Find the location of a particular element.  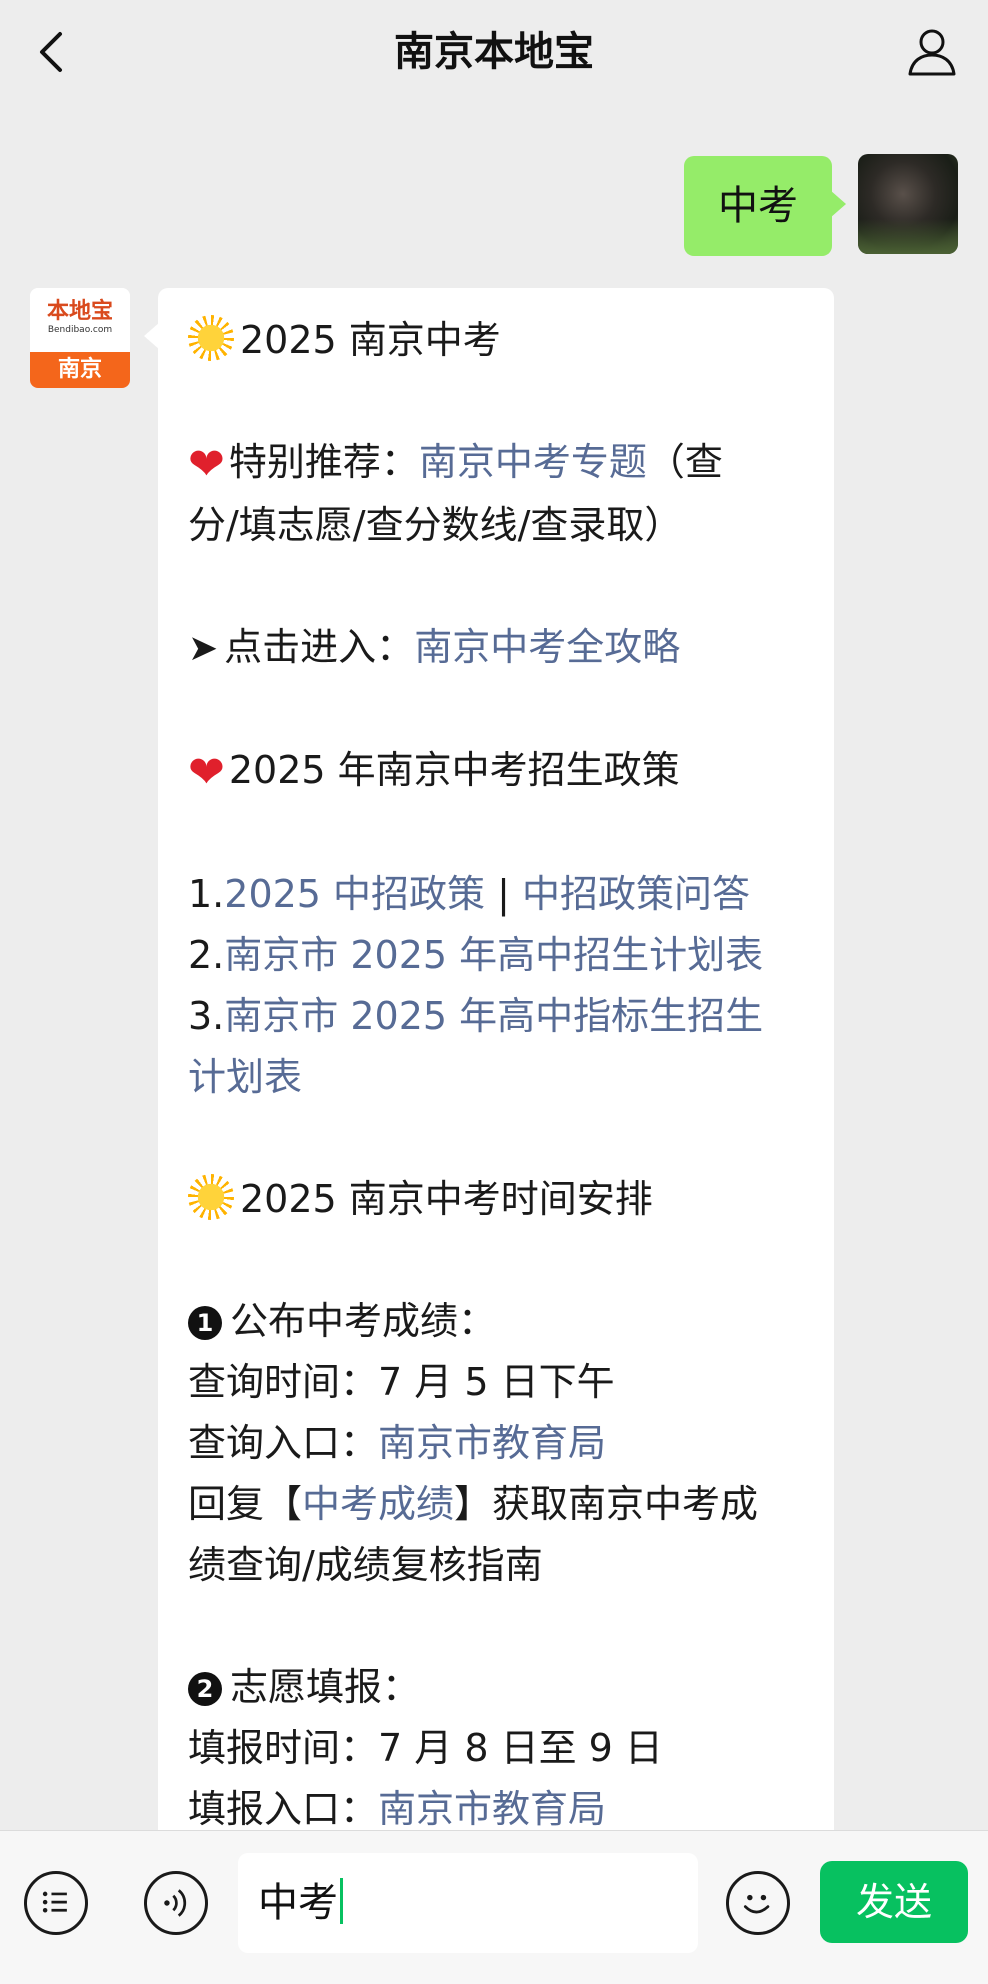

rec-link: 南京中考专题 is located at coordinates (533, 462).